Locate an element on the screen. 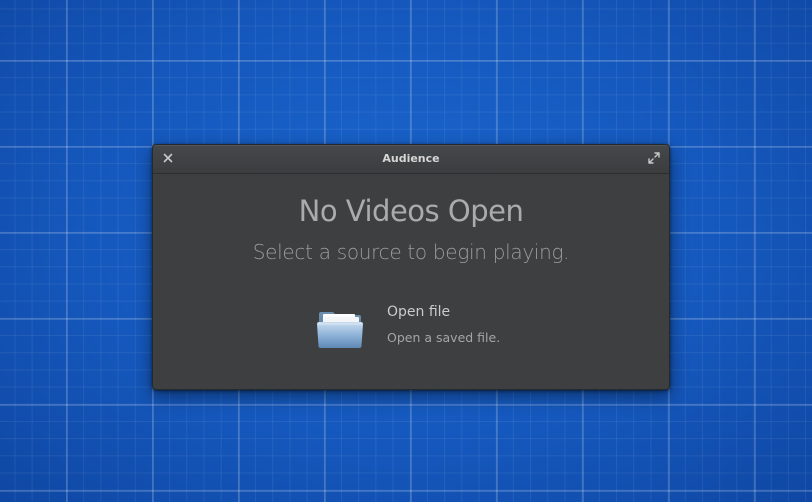 The width and height of the screenshot is (812, 502). open-file-button: Open file Open a saved file. is located at coordinates (428, 329).